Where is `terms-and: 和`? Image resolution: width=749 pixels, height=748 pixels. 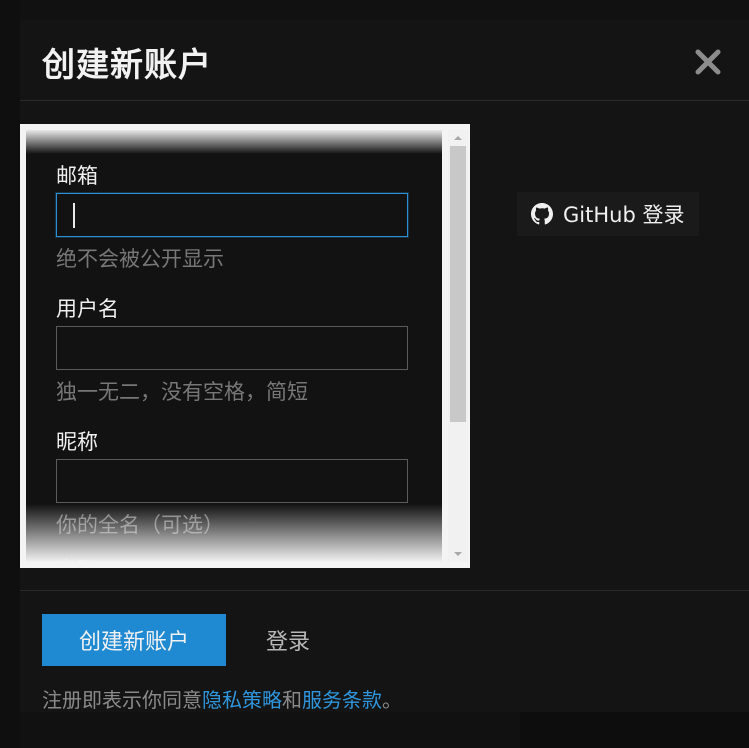
terms-and: 和 is located at coordinates (292, 700).